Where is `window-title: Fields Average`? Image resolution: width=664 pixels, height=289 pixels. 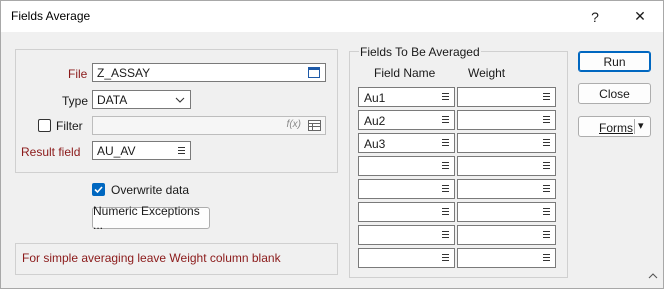 window-title: Fields Average is located at coordinates (51, 16).